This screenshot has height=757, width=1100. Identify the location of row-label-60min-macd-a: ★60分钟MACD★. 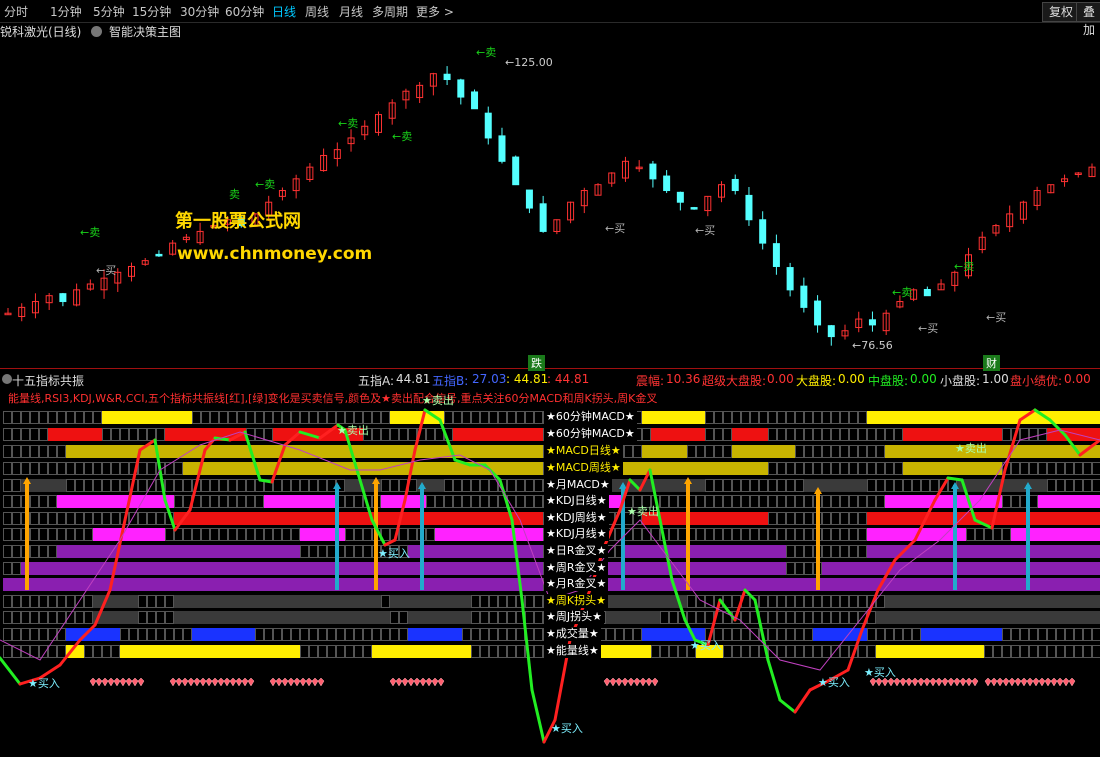
(590, 417).